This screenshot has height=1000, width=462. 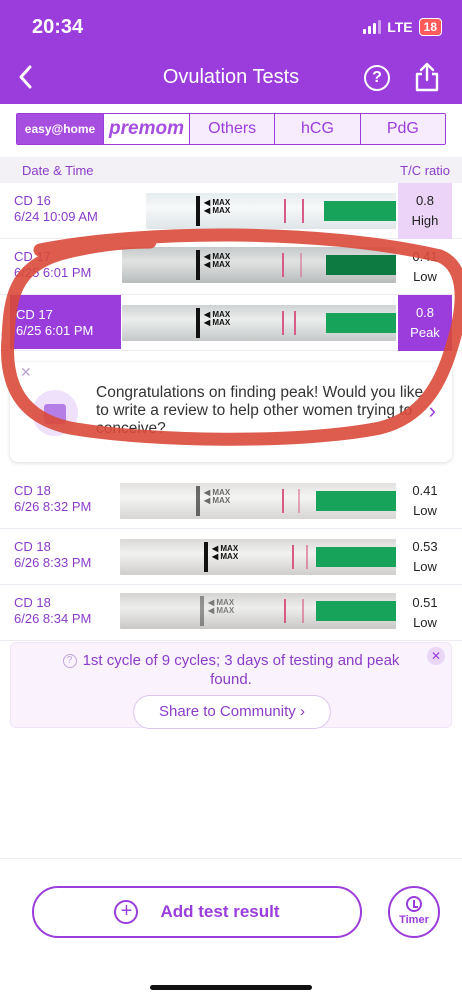 What do you see at coordinates (58, 27) in the screenshot?
I see `status-time: 20:34` at bounding box center [58, 27].